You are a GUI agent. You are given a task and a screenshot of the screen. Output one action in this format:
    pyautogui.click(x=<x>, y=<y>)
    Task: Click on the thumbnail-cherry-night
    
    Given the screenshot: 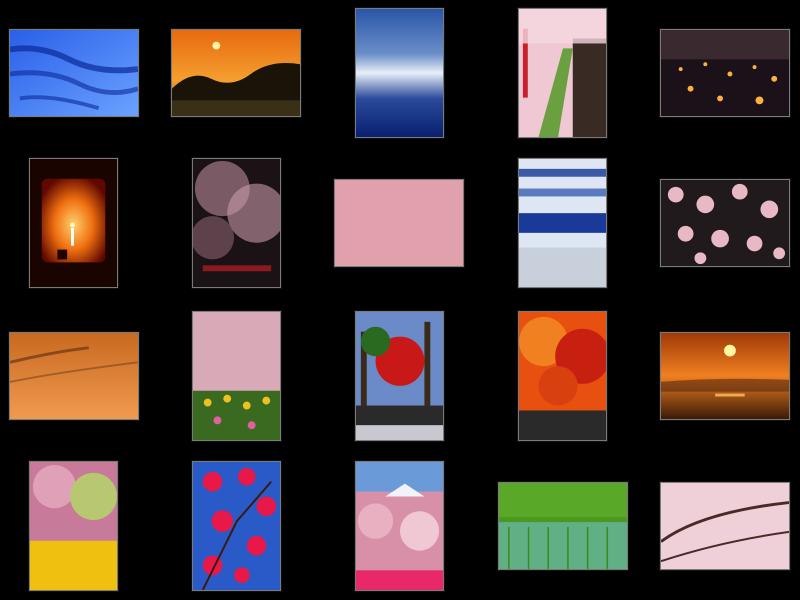 What is the action you would take?
    pyautogui.click(x=236, y=223)
    